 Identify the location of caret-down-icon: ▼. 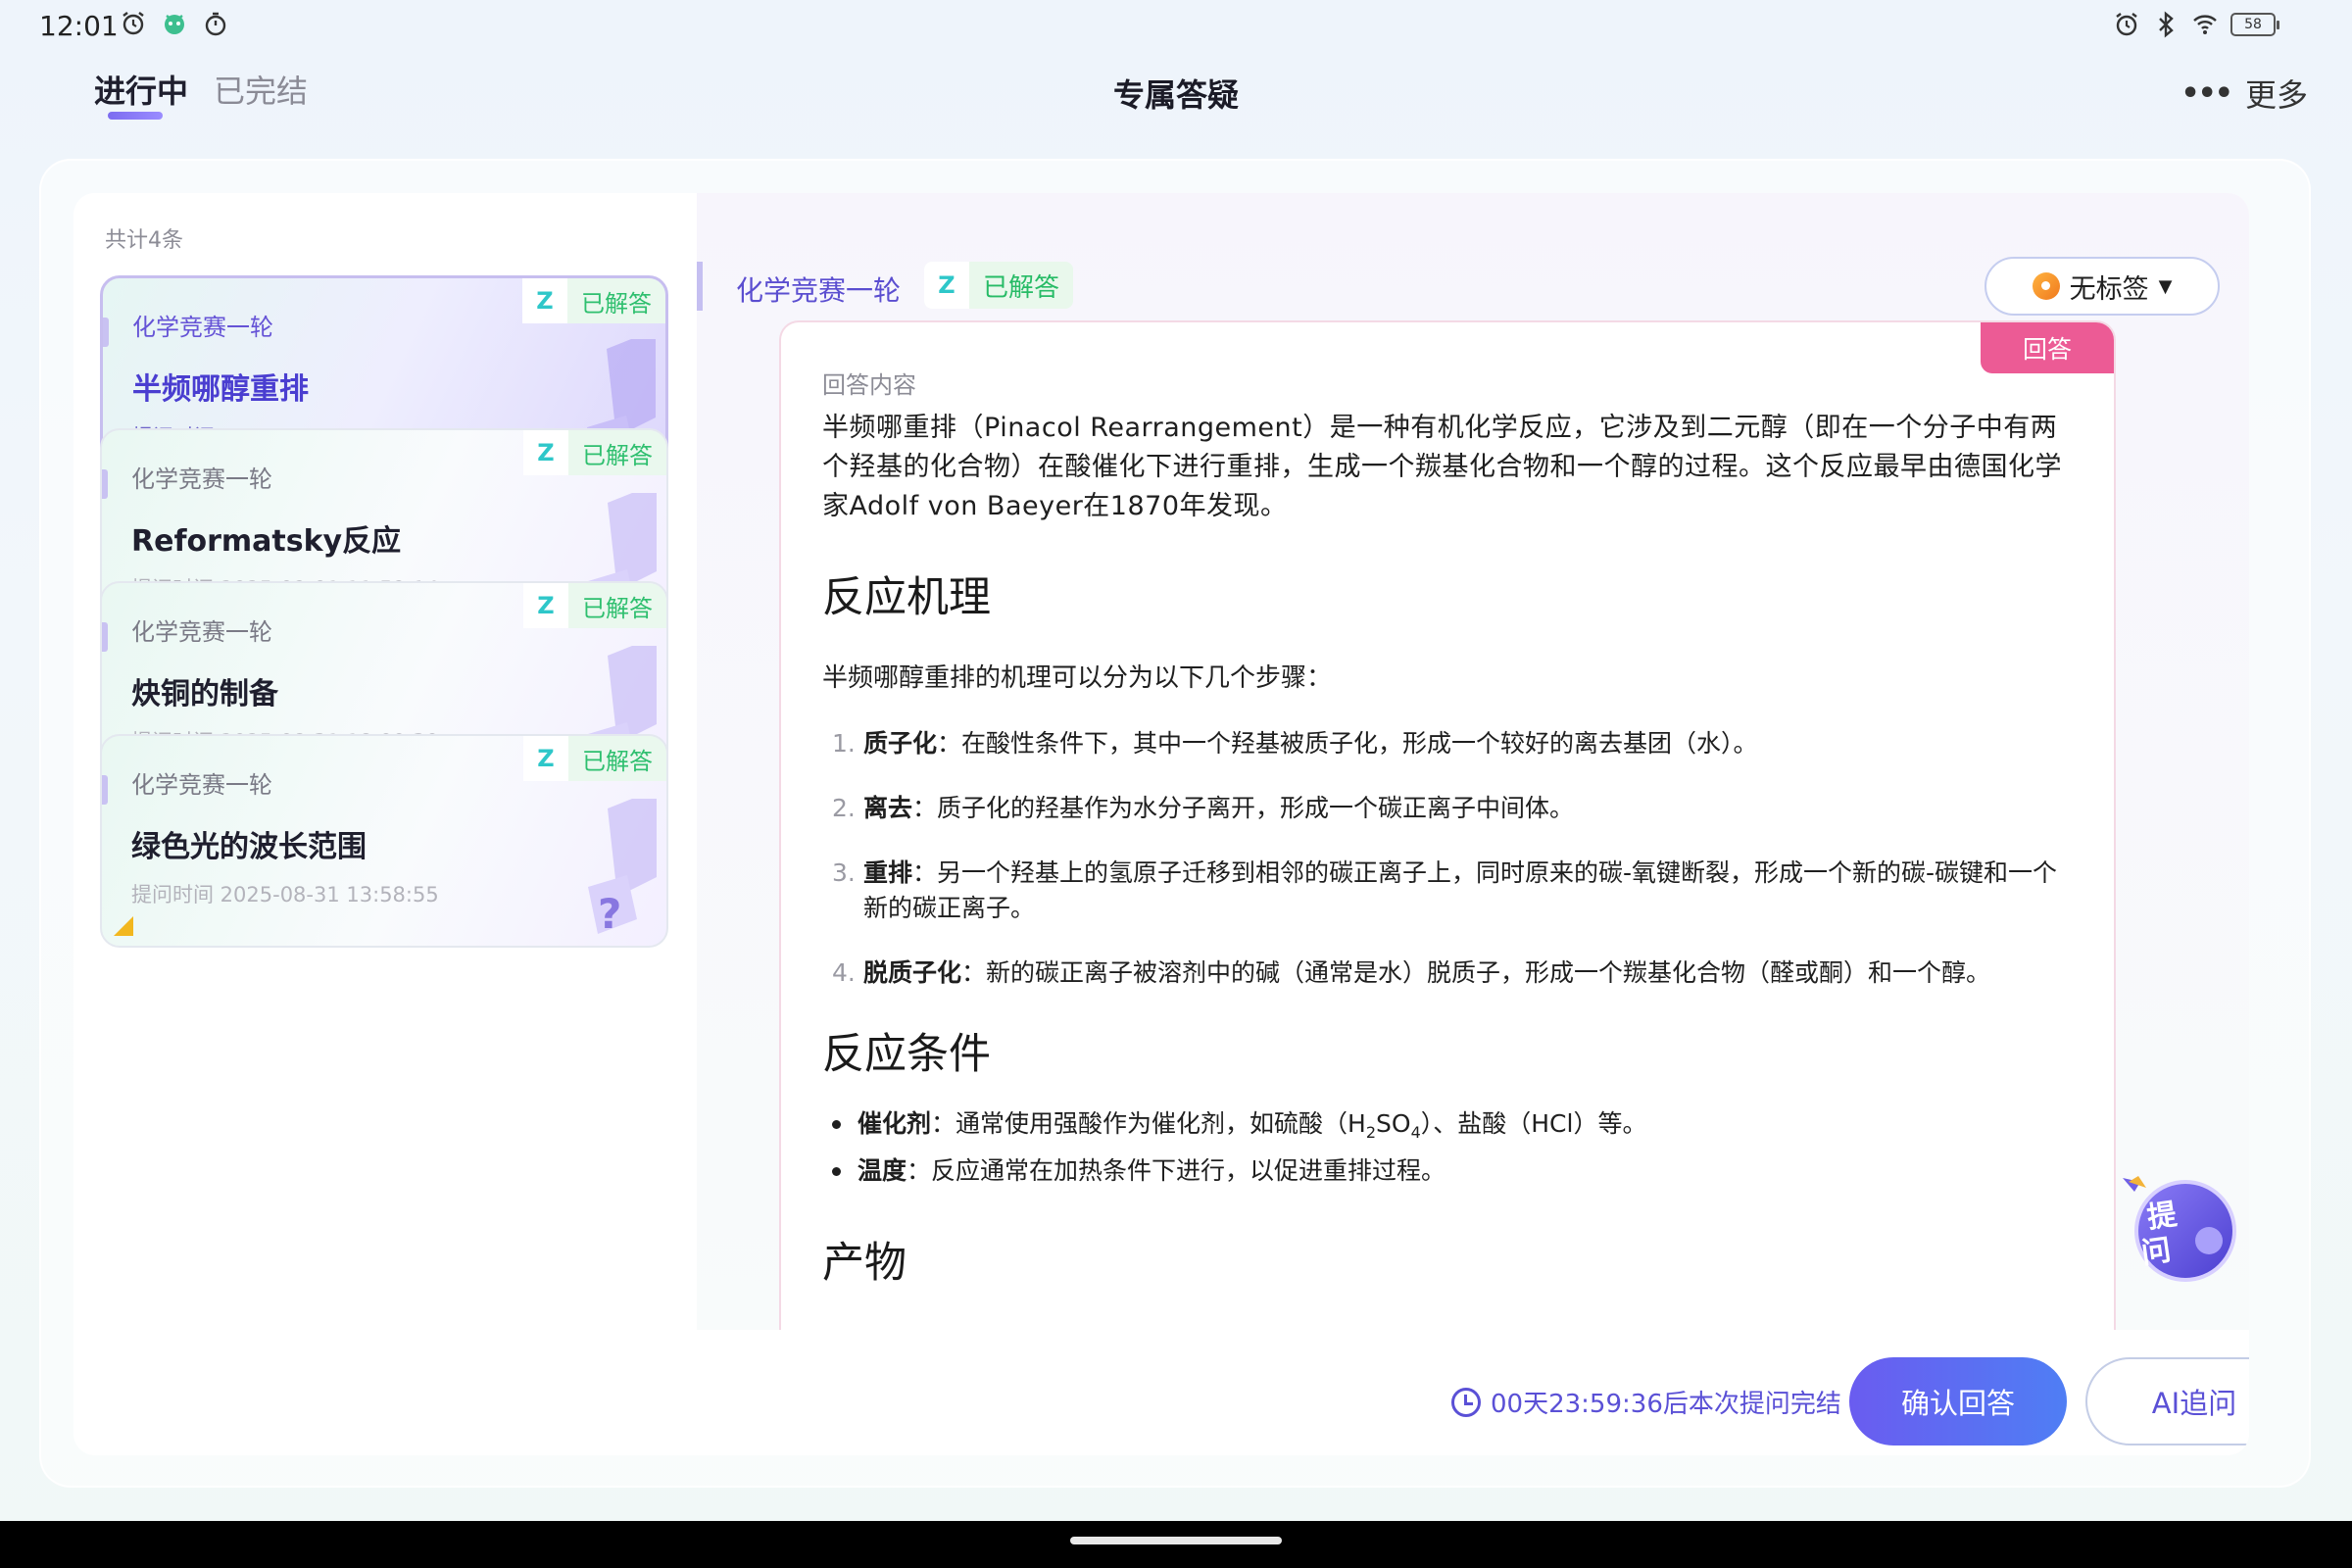
(2165, 286).